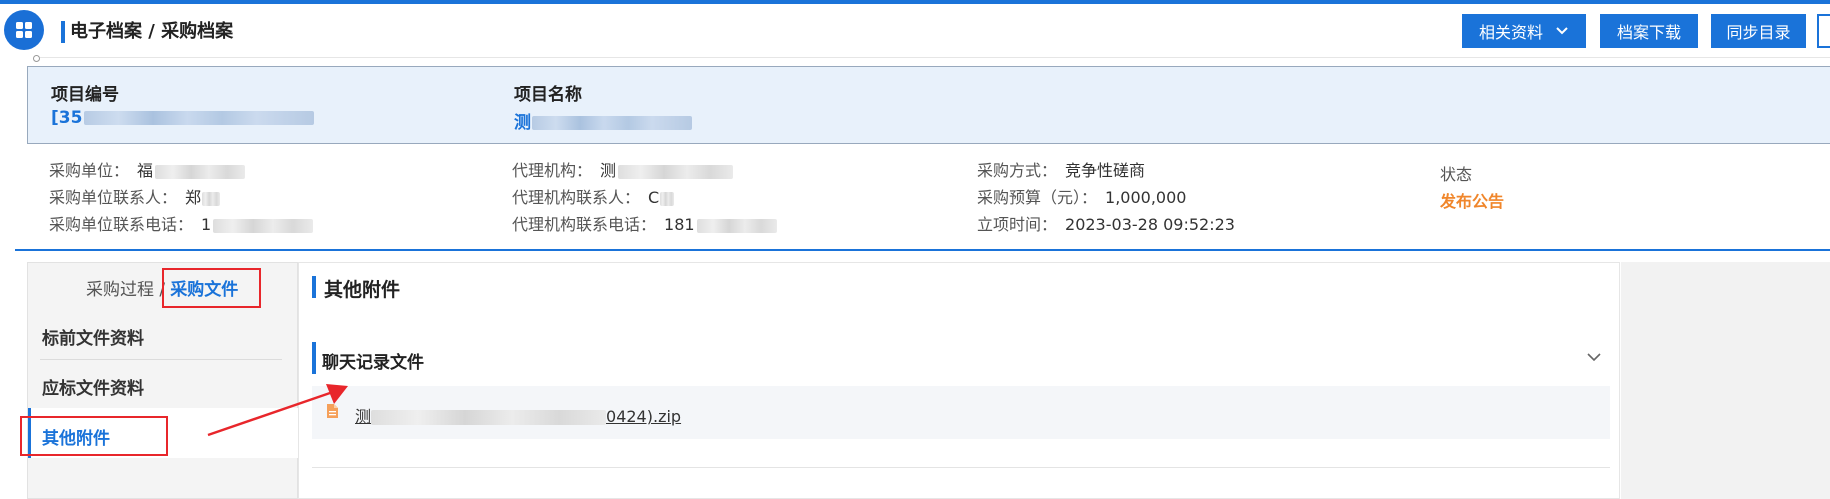 Image resolution: width=1830 pixels, height=499 pixels. Describe the element at coordinates (152, 31) in the screenshot. I see `breadcrumb: 电子档案 / 采购档案` at that location.